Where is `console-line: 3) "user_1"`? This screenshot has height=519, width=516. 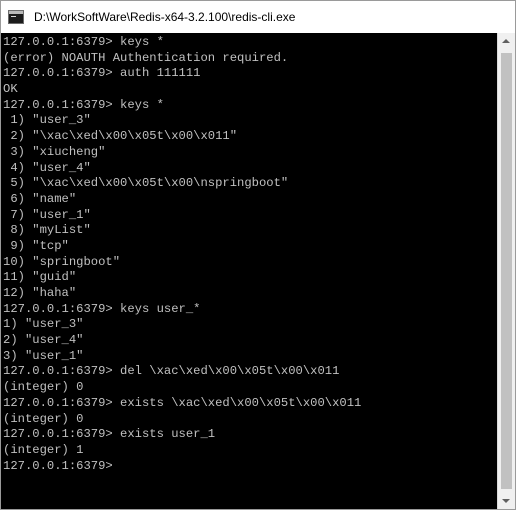
console-line: 3) "user_1" is located at coordinates (43, 355).